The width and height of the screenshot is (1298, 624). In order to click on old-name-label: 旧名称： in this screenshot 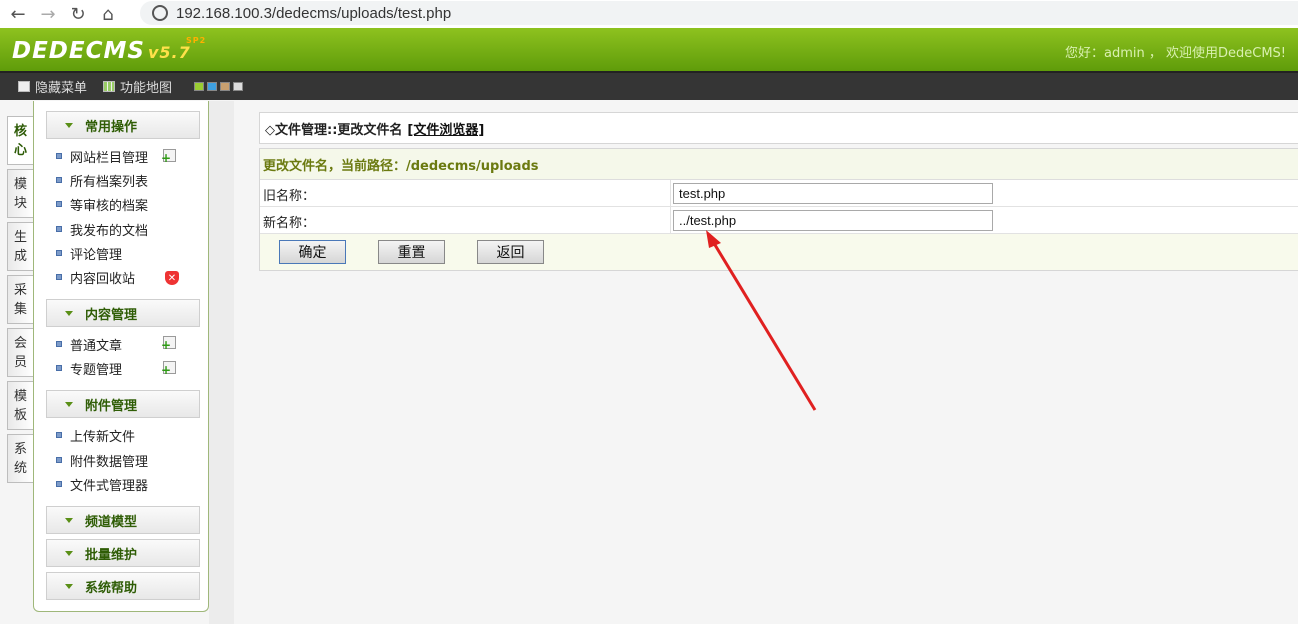, I will do `click(289, 196)`.